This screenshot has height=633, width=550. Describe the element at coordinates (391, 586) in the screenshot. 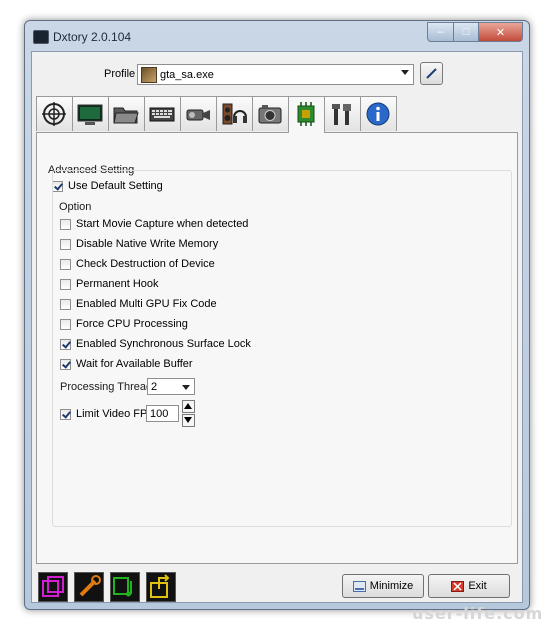

I see `minimize-label: Minimize` at that location.